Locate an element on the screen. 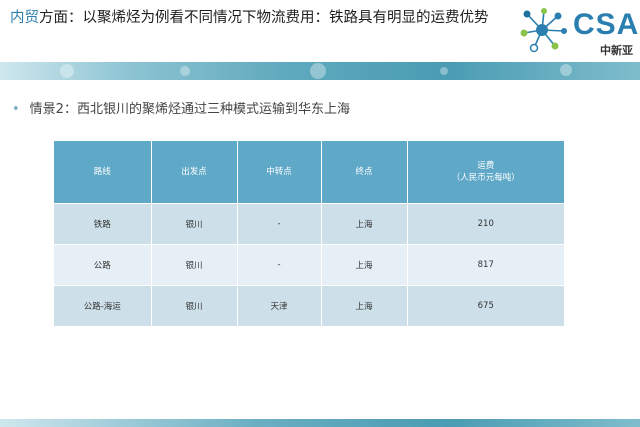 Image resolution: width=640 pixels, height=427 pixels. cell-transfer: 天津 is located at coordinates (279, 305).